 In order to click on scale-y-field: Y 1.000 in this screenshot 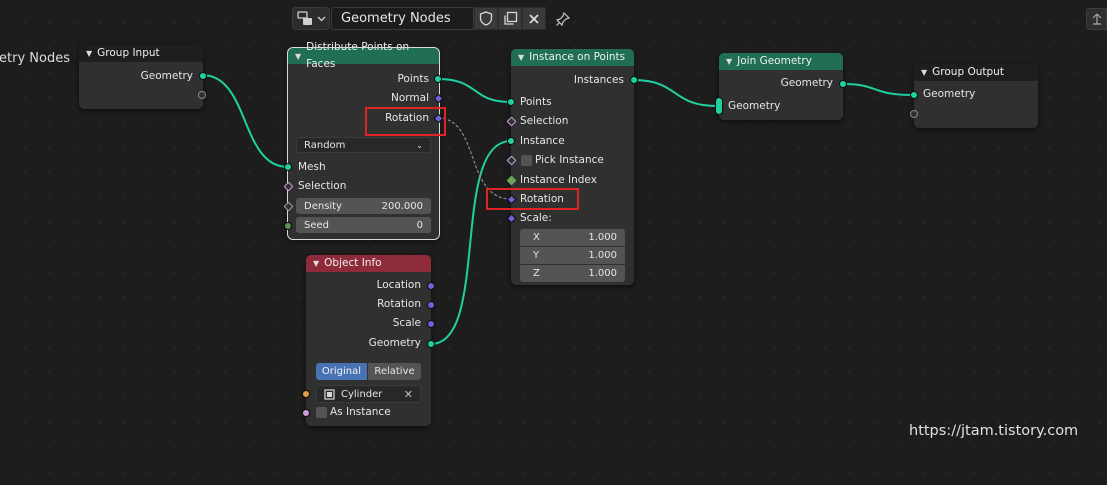, I will do `click(572, 255)`.